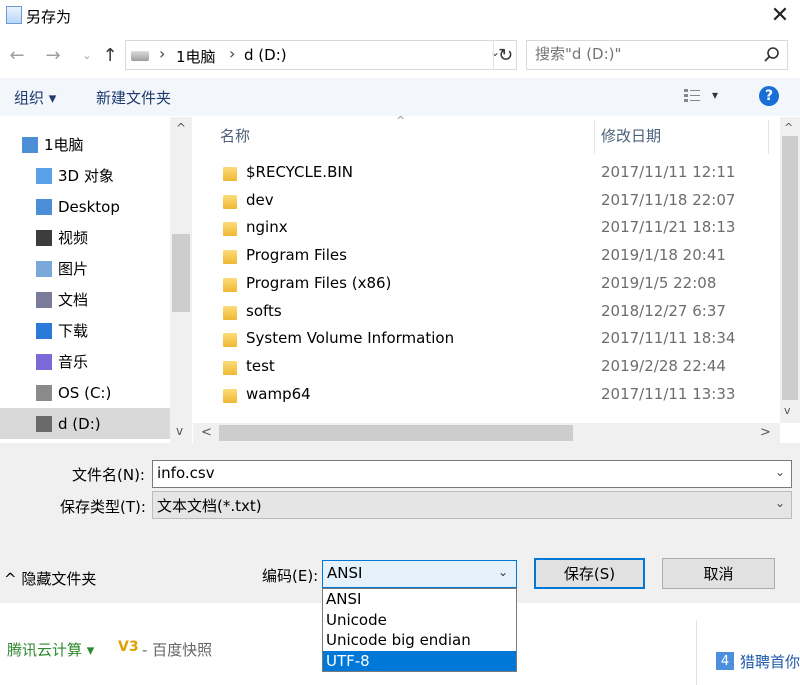  I want to click on new-folder-button: 新建文件夹, so click(133, 97).